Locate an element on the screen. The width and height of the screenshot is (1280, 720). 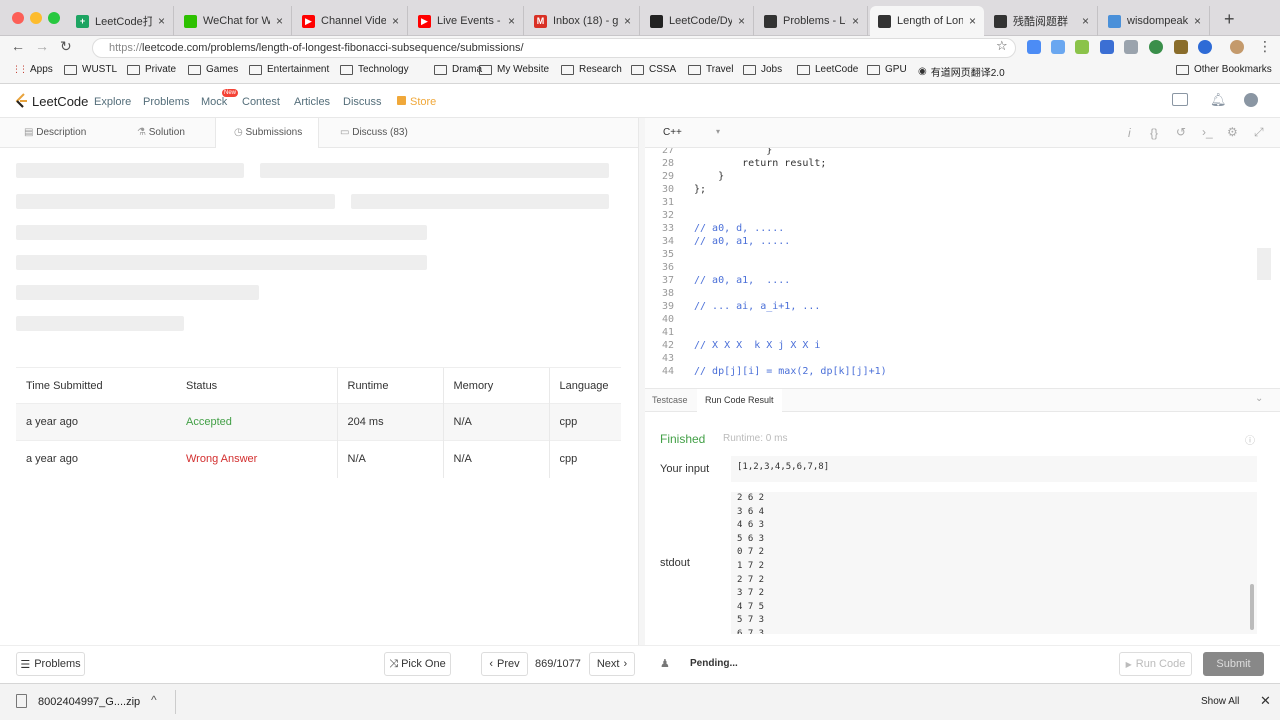
browser-tab: WeChat for We × is located at coordinates (234, 21).